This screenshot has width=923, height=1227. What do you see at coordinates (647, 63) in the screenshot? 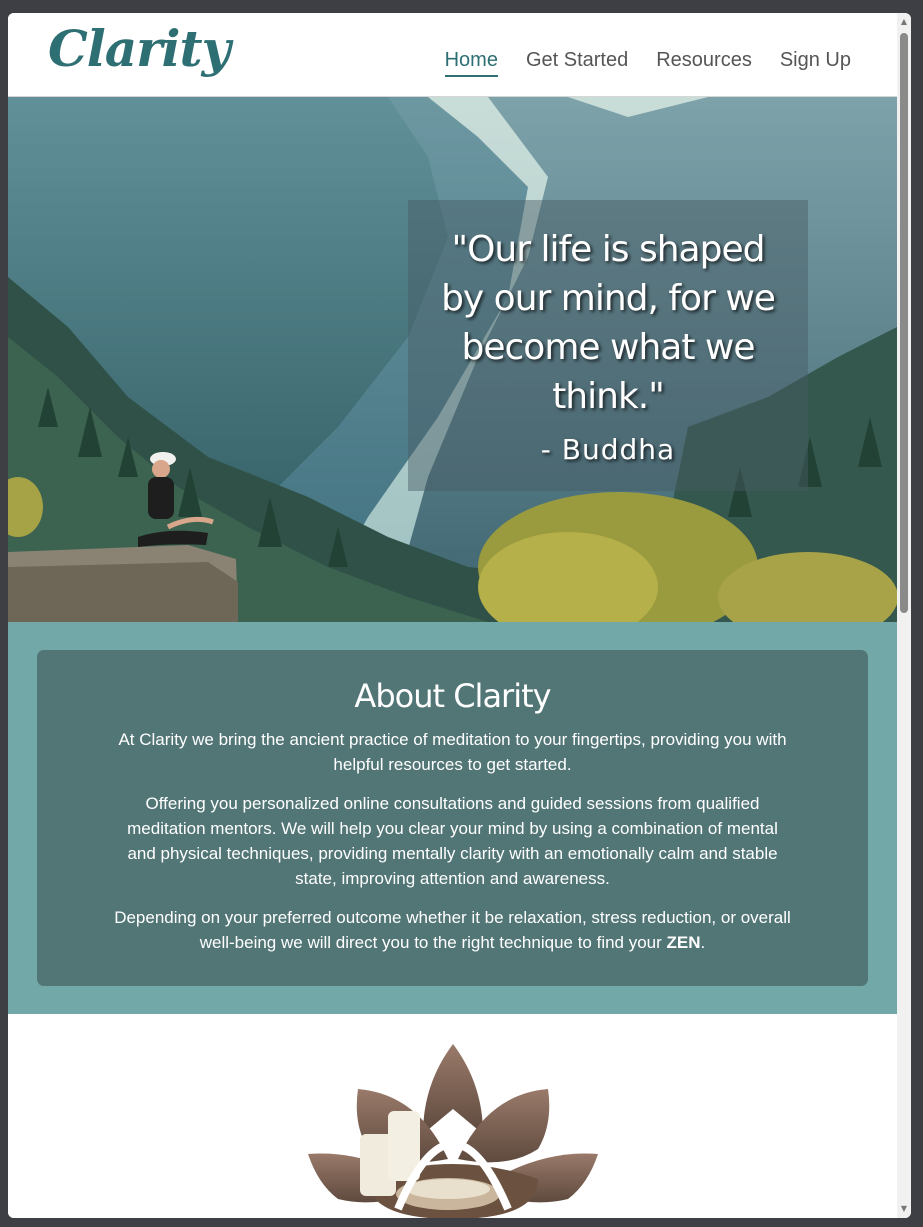
I see `main-nav: Home Get Started Resources Sign Up` at bounding box center [647, 63].